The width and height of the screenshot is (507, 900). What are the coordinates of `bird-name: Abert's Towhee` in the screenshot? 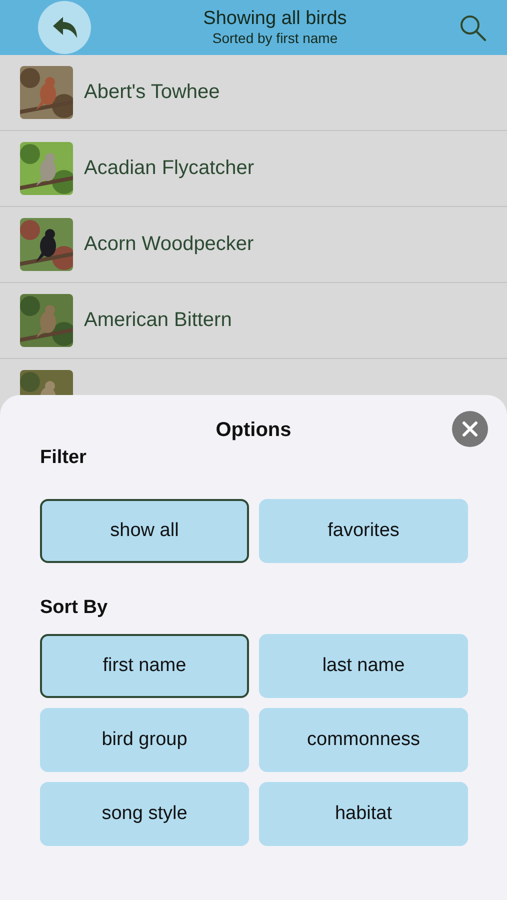 It's located at (152, 92).